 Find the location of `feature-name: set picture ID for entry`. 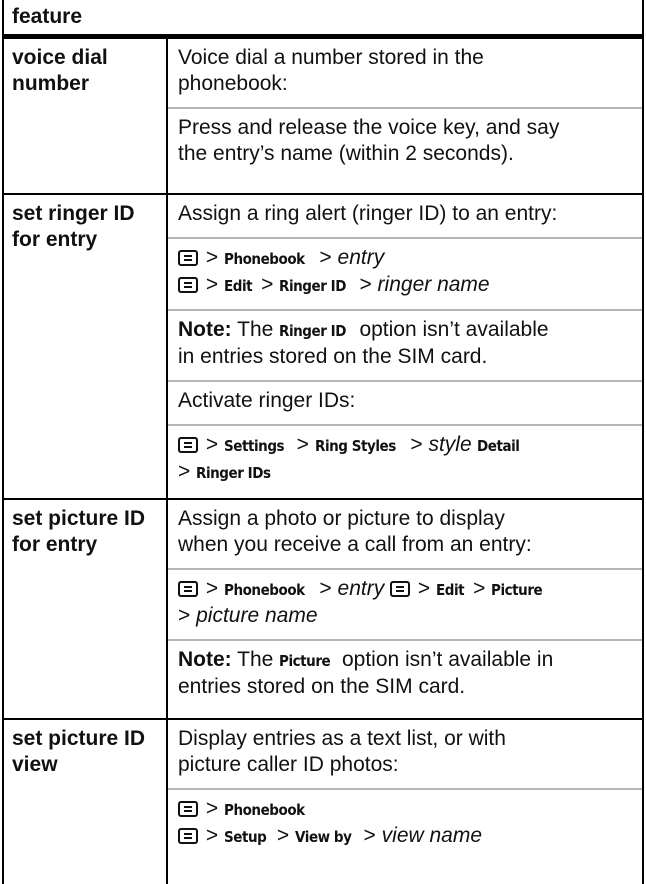

feature-name: set picture ID for entry is located at coordinates (85, 609).